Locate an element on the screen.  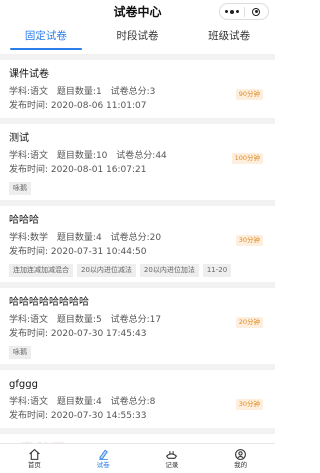
exam-publish-time: 发布时间: 2020-07-30 17:45:43 is located at coordinates (78, 334).